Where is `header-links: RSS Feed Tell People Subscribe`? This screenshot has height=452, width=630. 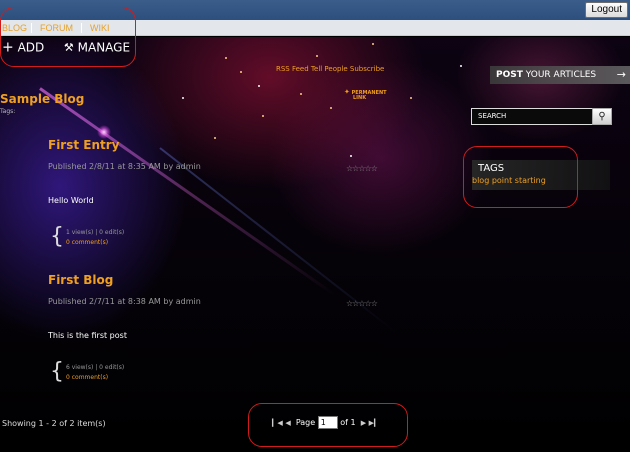 header-links: RSS Feed Tell People Subscribe is located at coordinates (330, 69).